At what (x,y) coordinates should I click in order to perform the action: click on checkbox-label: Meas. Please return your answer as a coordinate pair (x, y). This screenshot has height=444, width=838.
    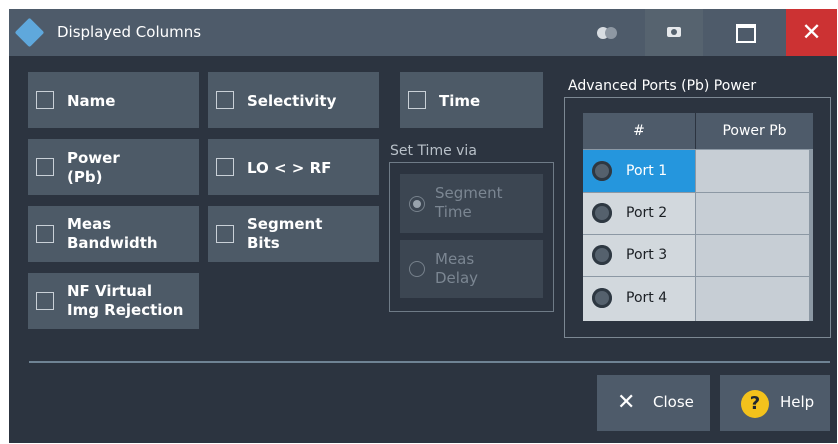
    Looking at the image, I should click on (89, 224).